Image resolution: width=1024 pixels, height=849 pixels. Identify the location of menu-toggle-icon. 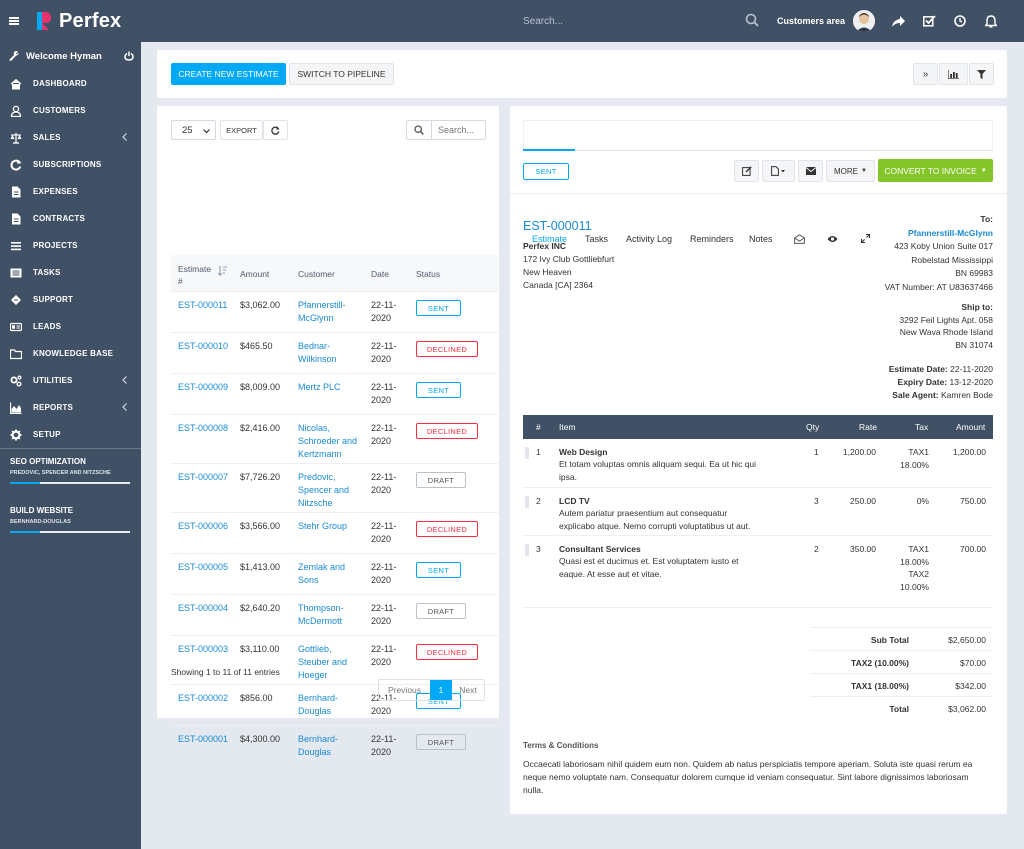
(14, 21).